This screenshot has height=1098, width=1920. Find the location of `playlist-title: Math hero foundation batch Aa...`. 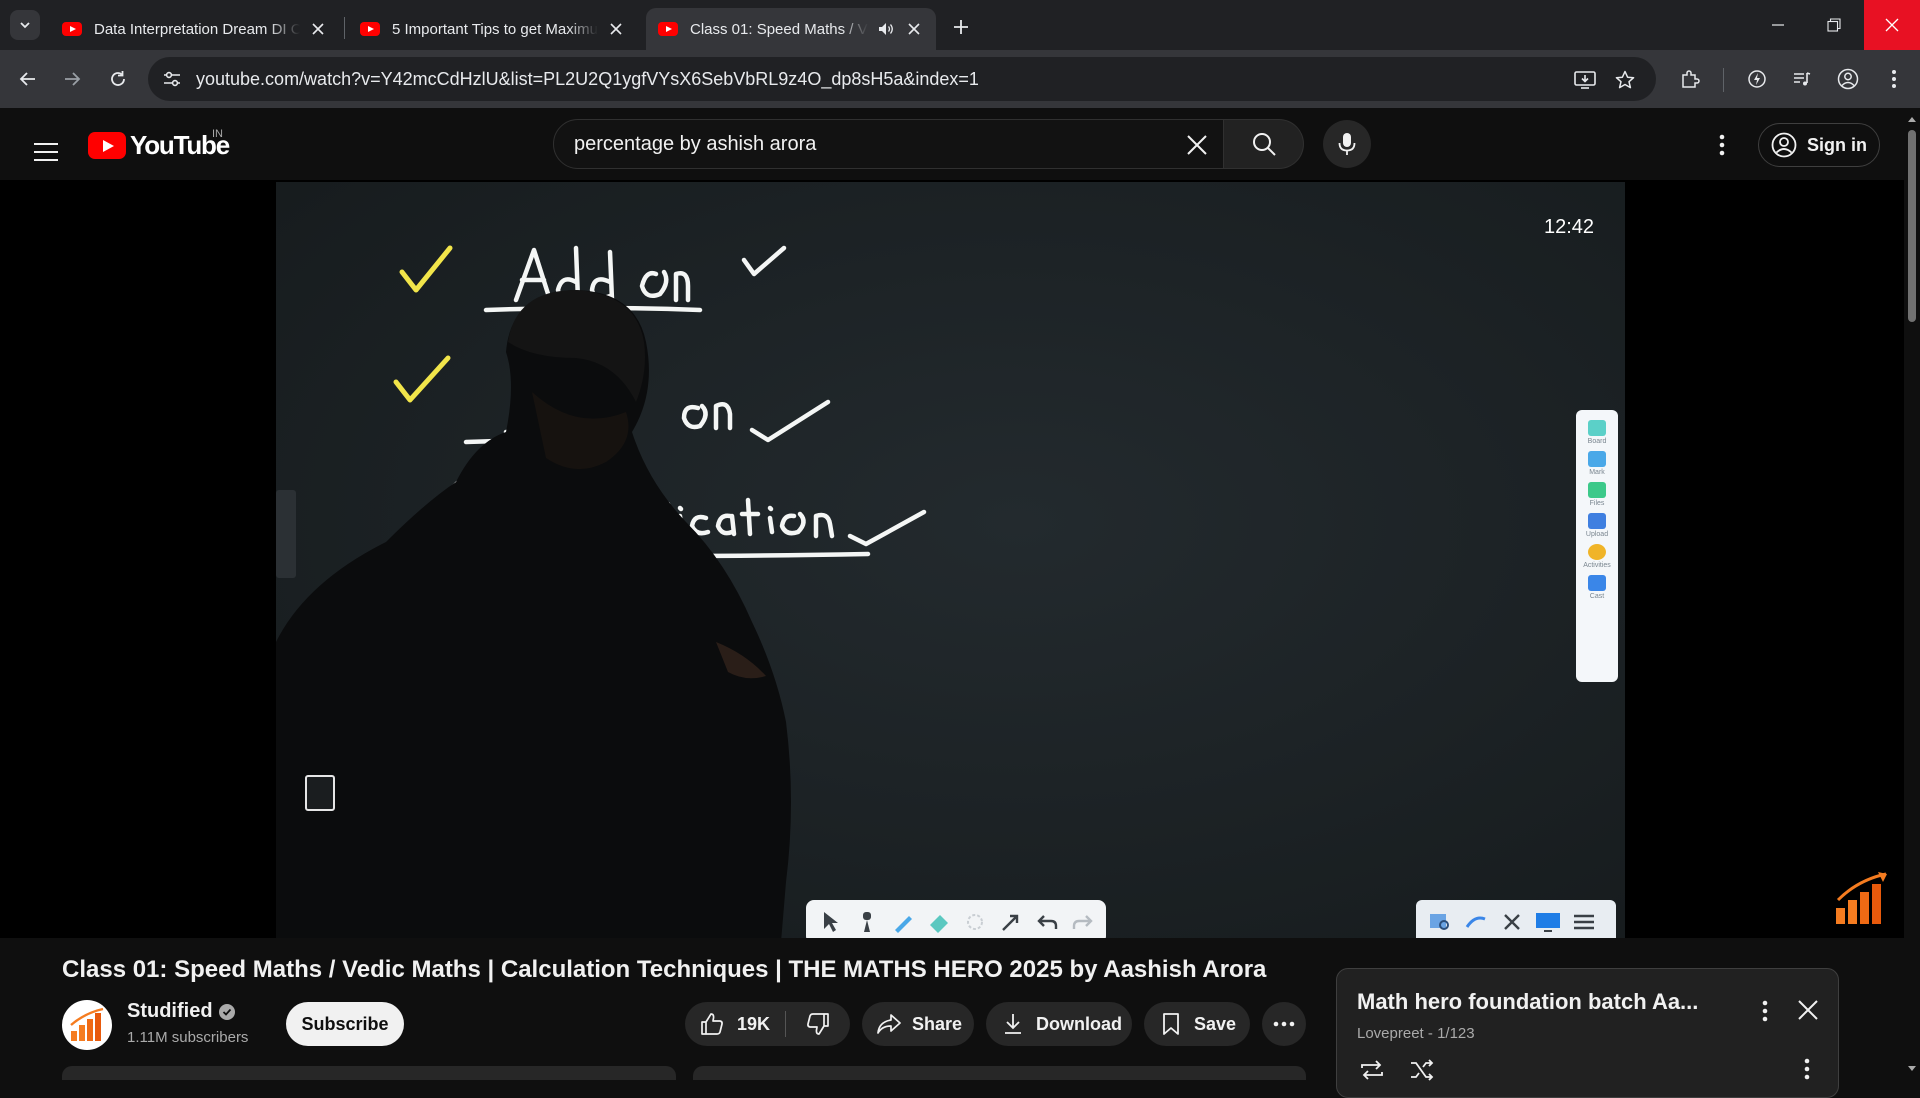

playlist-title: Math hero foundation batch Aa... is located at coordinates (1537, 1002).